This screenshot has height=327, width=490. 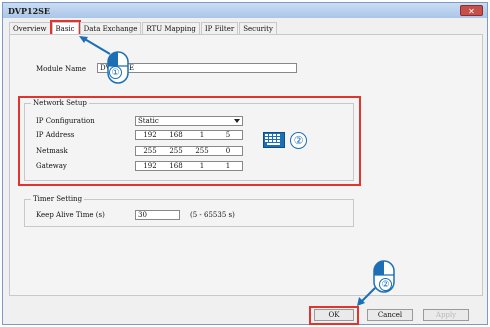 I want to click on ip-seg-4: 5, so click(x=228, y=135).